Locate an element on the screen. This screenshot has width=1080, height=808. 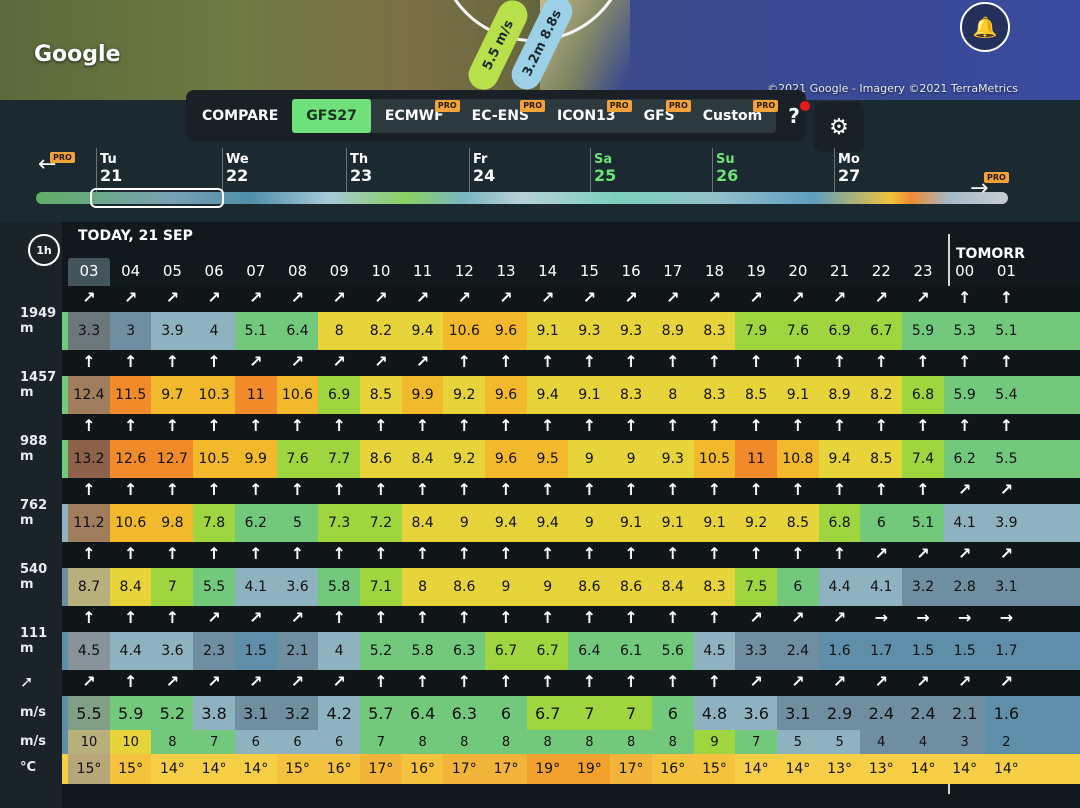
forecast-value: 5.9 is located at coordinates (130, 713).